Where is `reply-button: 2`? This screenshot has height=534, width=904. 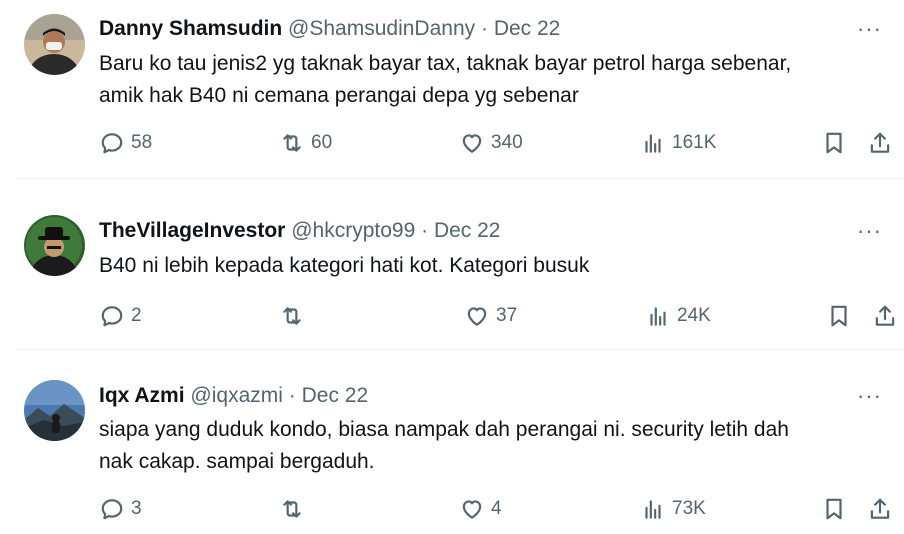
reply-button: 2 is located at coordinates (120, 316).